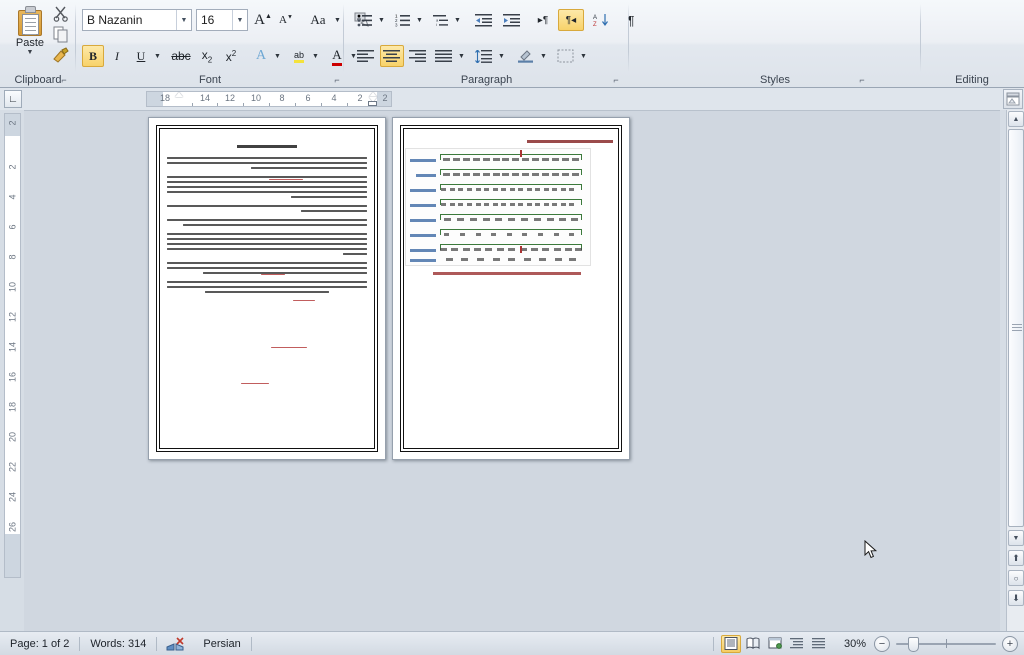  Describe the element at coordinates (441, 20) in the screenshot. I see `multilevel-list-button: a i` at that location.